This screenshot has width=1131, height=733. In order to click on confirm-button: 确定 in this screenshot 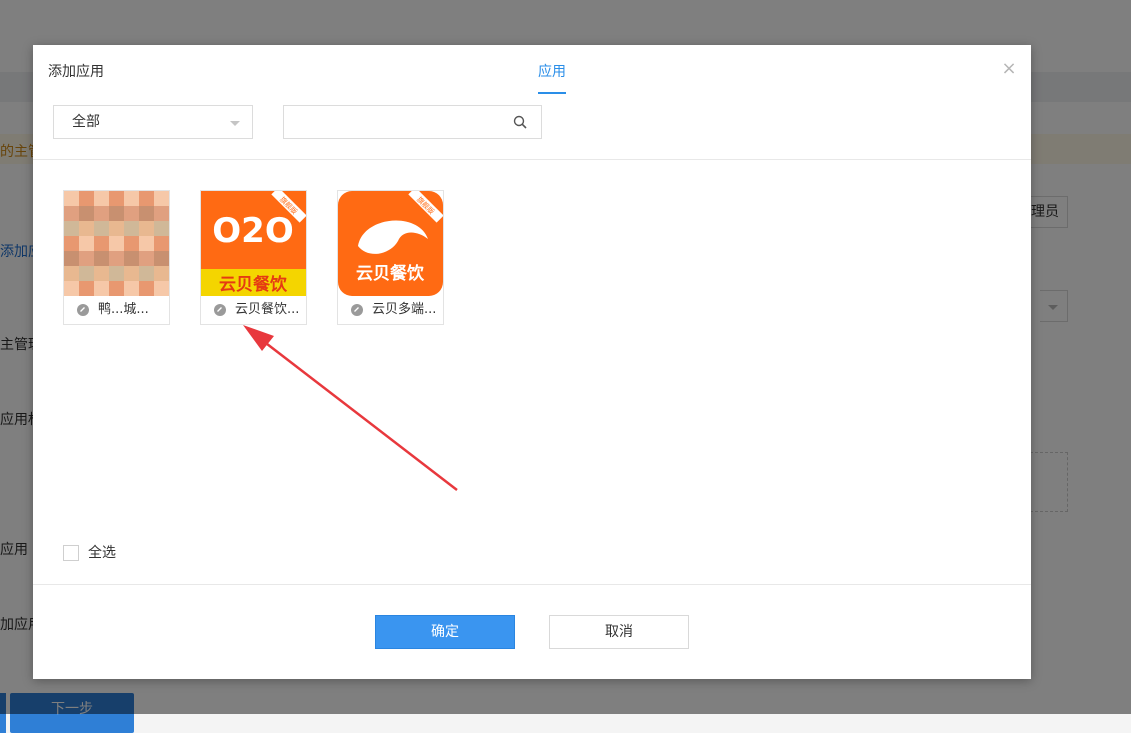, I will do `click(445, 632)`.